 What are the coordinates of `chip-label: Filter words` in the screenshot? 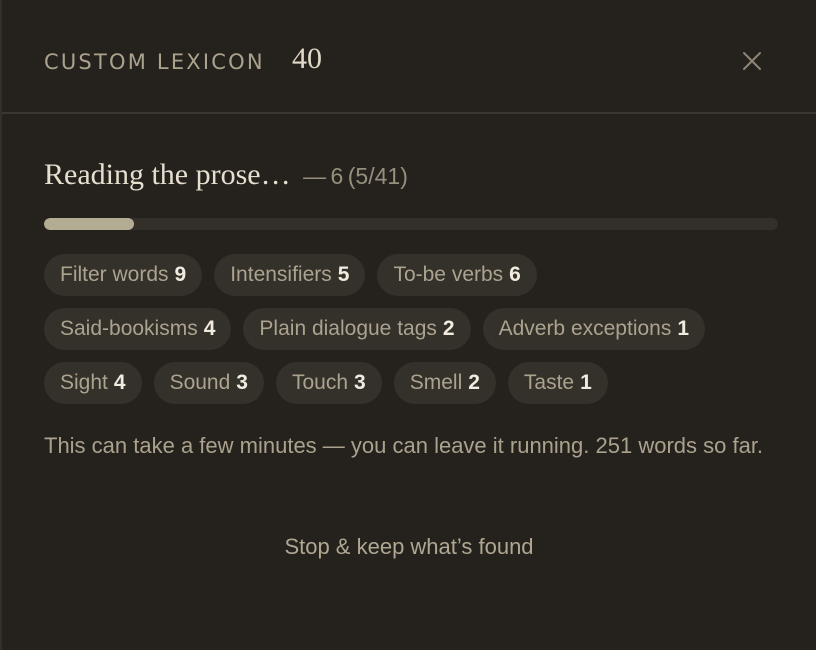 It's located at (114, 274).